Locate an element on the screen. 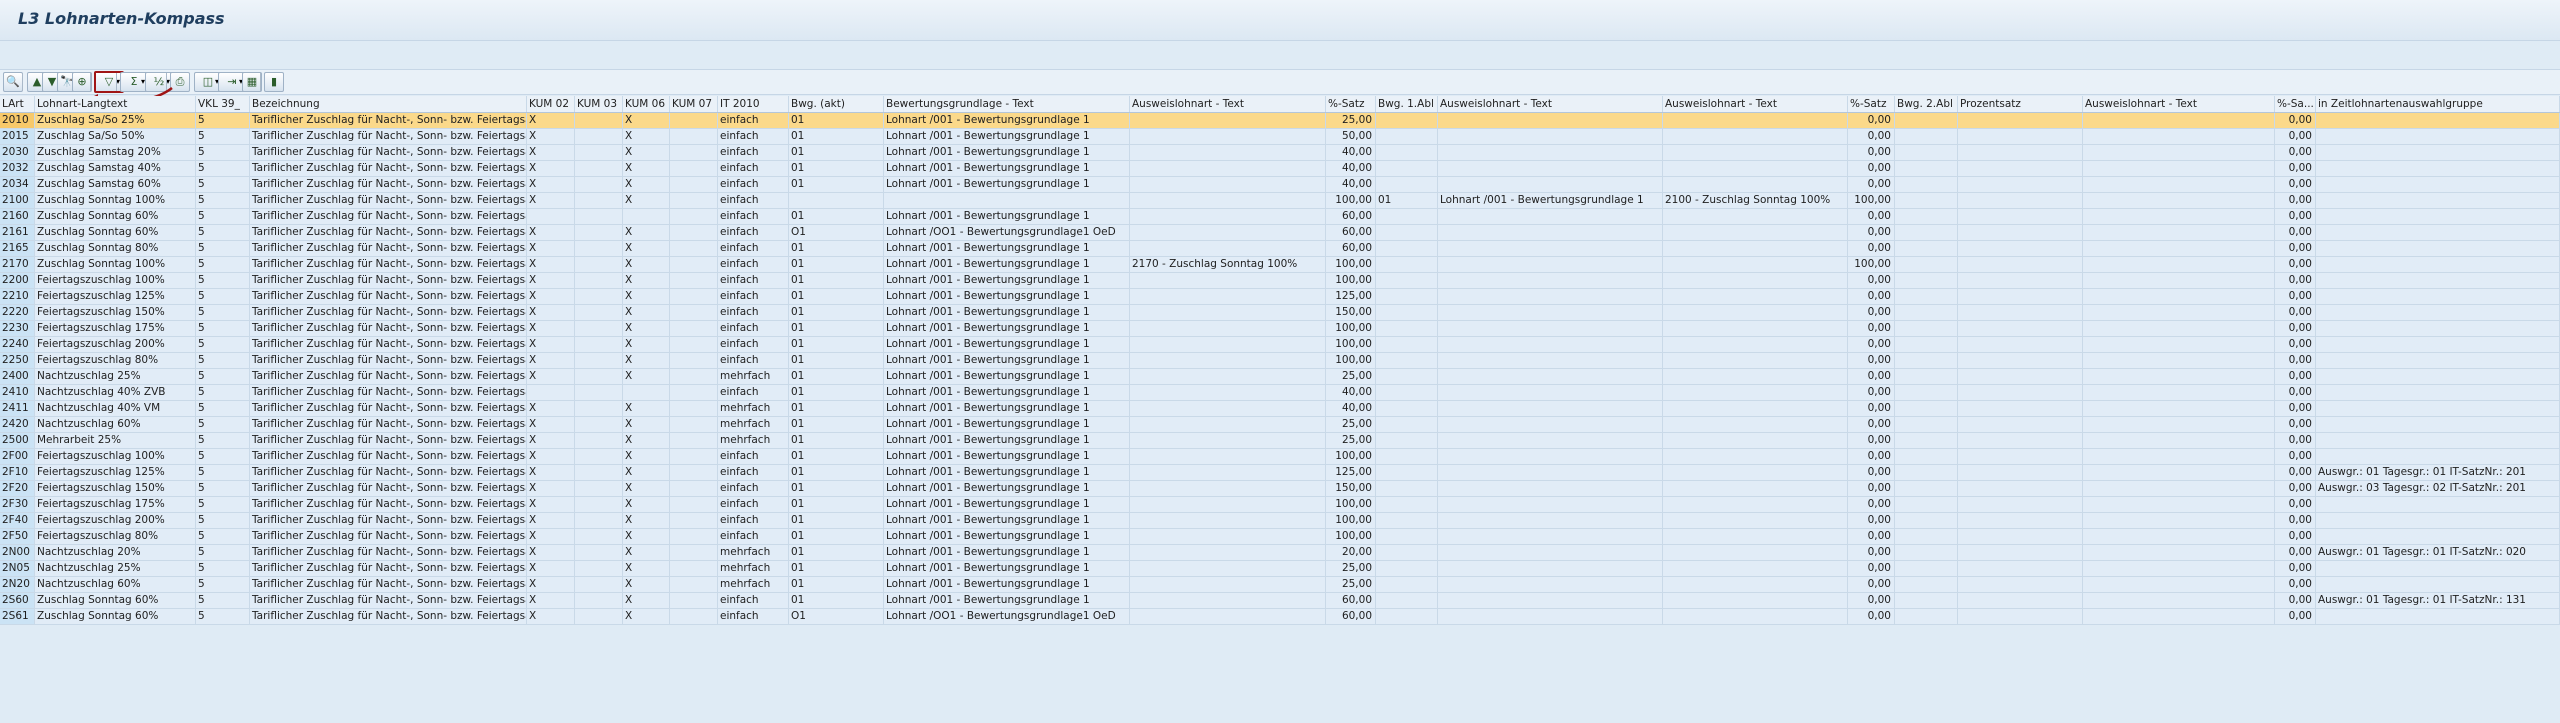  cell-lohnart-langtext: Feiertagszuschlag 100% is located at coordinates (115, 456).